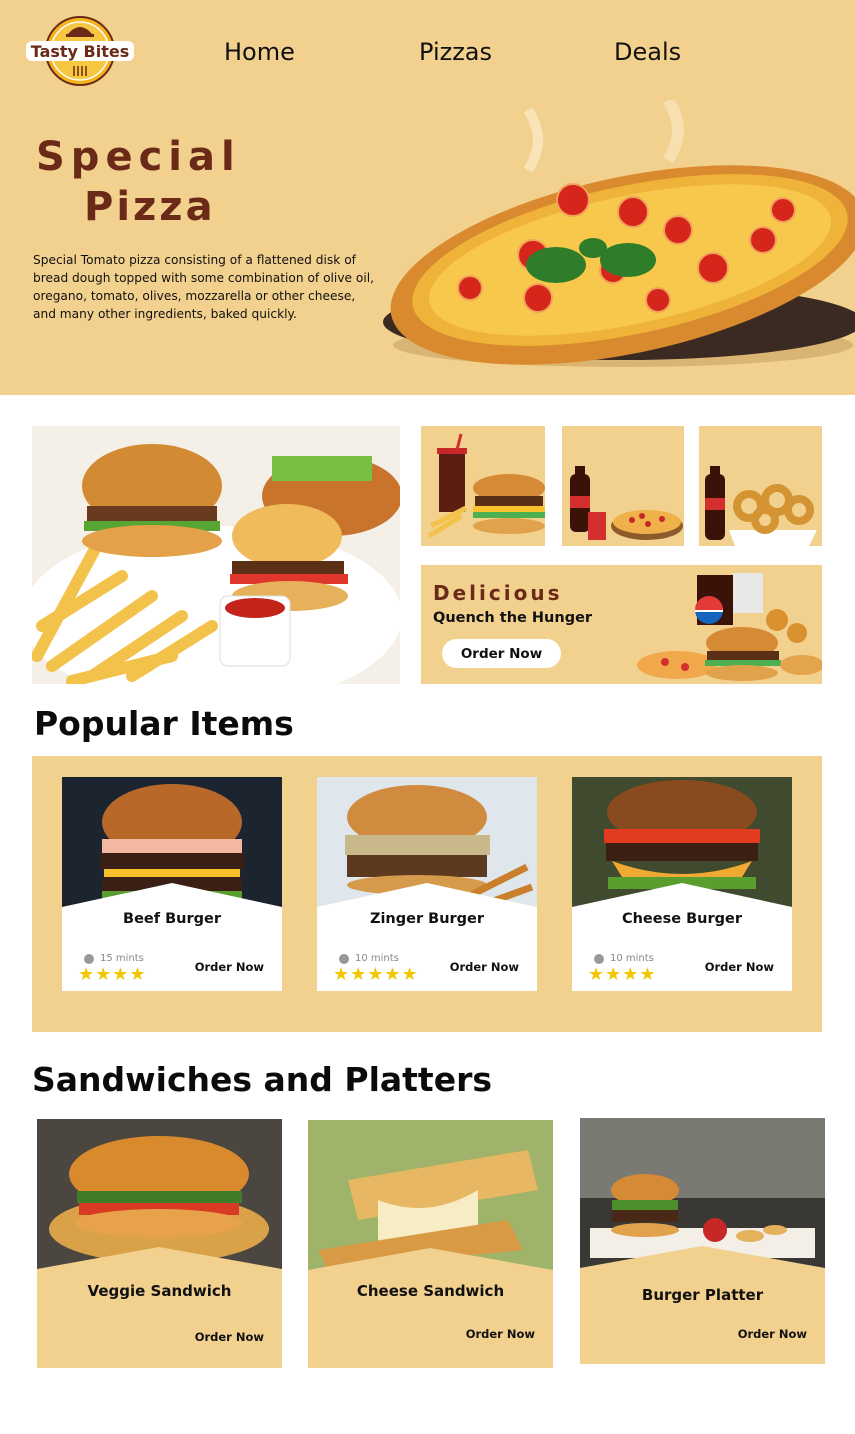  I want to click on banner-order-button: Order Now, so click(501, 653).